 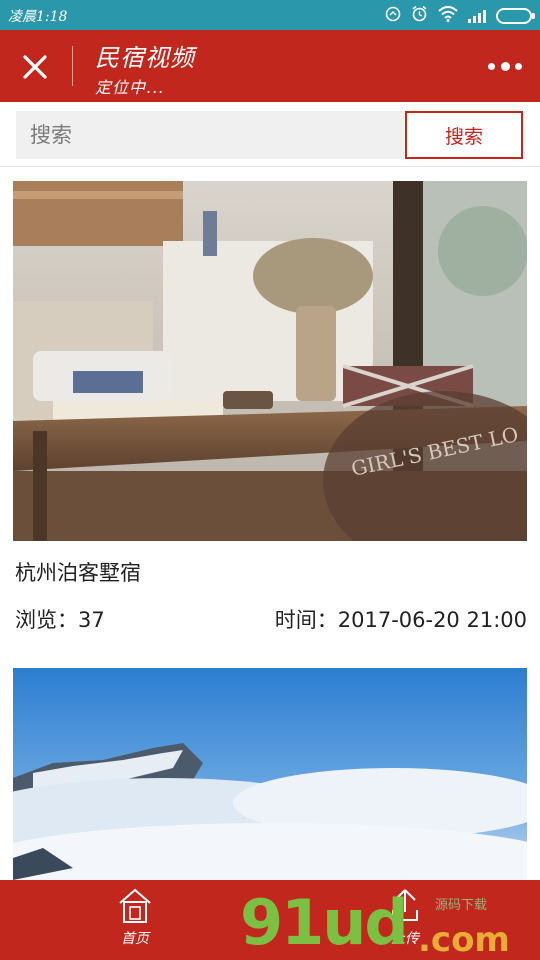 What do you see at coordinates (405, 905) in the screenshot?
I see `upload-icon` at bounding box center [405, 905].